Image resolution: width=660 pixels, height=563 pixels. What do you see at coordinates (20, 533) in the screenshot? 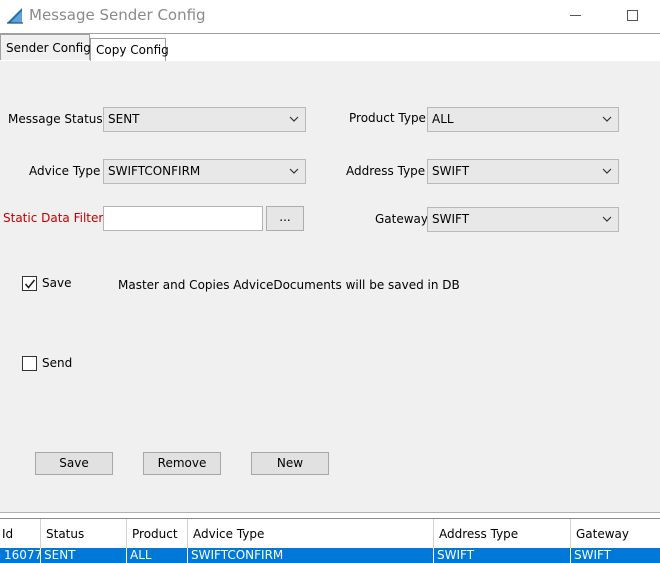
I see `column-header-id: Id` at bounding box center [20, 533].